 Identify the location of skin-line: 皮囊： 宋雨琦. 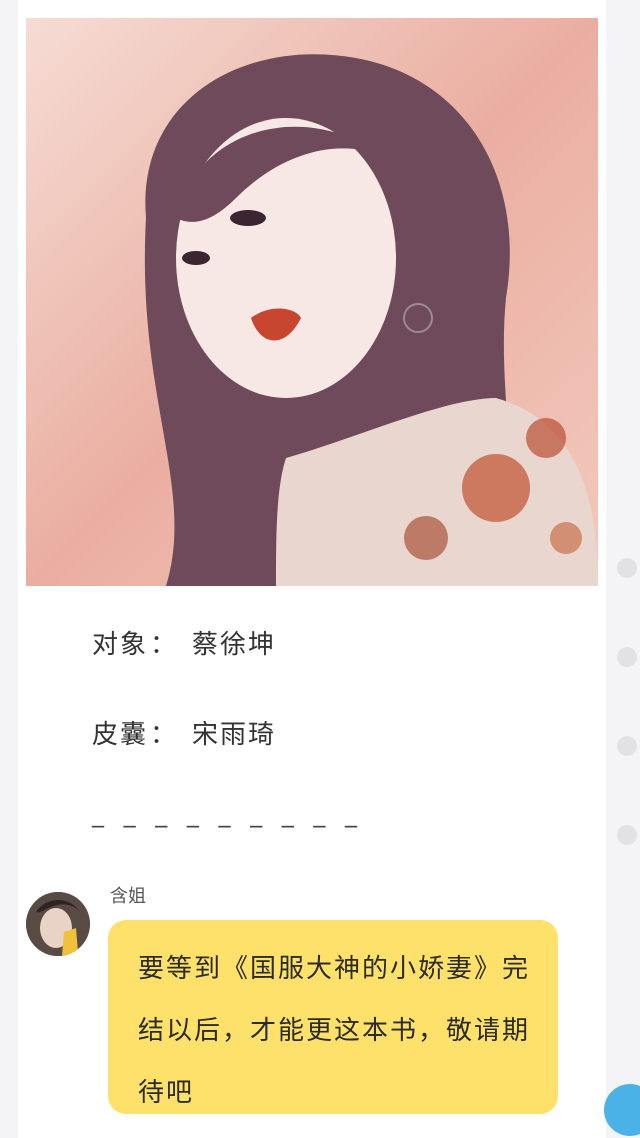
(184, 732).